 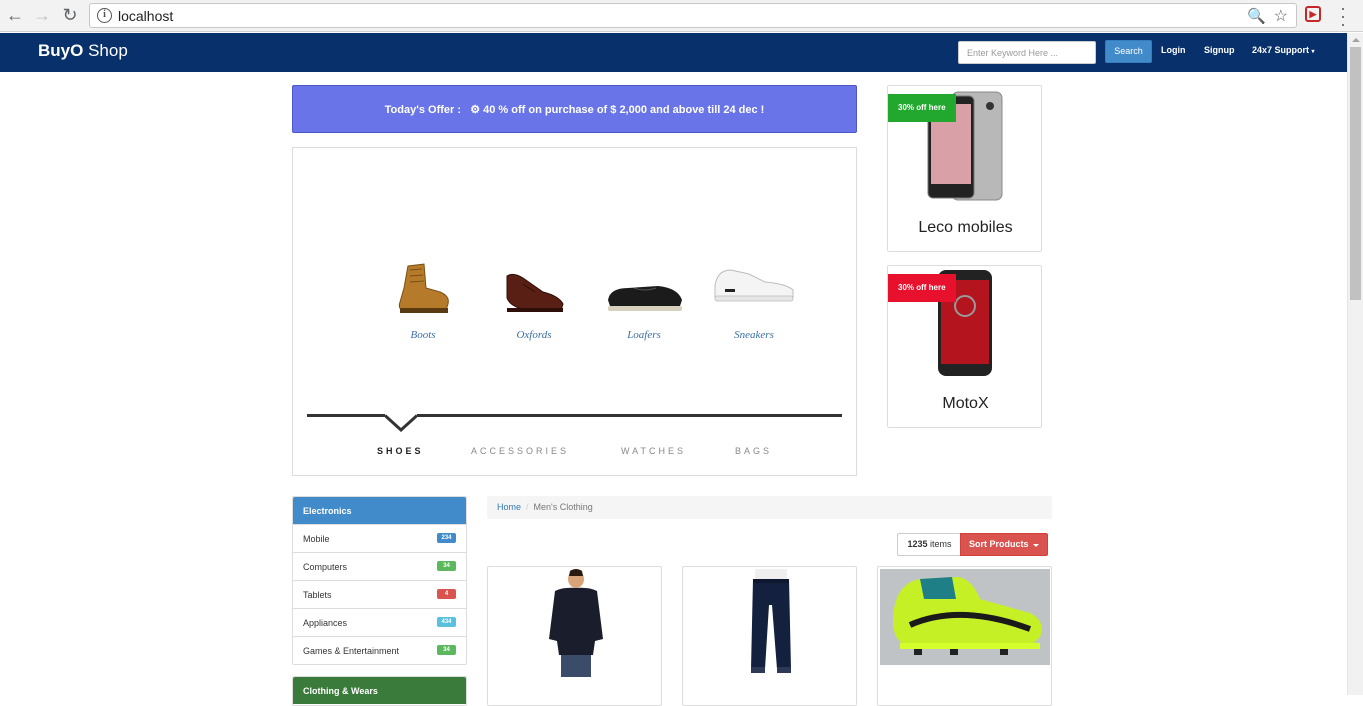 I want to click on electronics-panel-title: Electronics, so click(x=379, y=510).